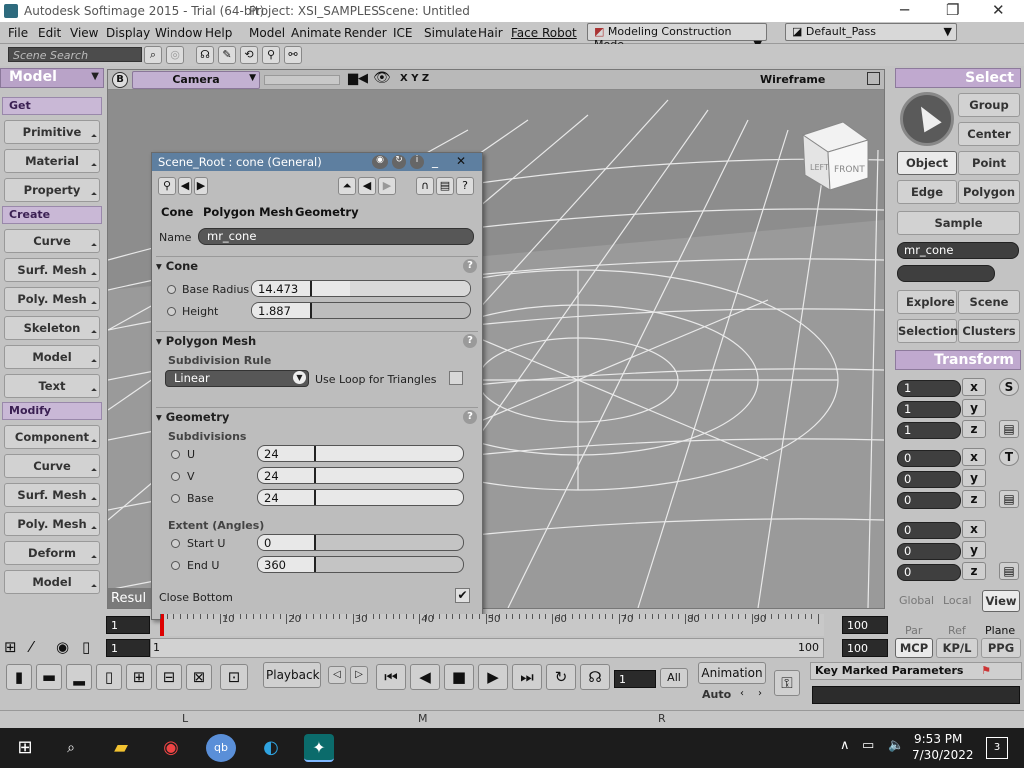 This screenshot has width=1024, height=768. Describe the element at coordinates (317, 265) in the screenshot. I see `cone-section-header: ▾ Cone` at that location.